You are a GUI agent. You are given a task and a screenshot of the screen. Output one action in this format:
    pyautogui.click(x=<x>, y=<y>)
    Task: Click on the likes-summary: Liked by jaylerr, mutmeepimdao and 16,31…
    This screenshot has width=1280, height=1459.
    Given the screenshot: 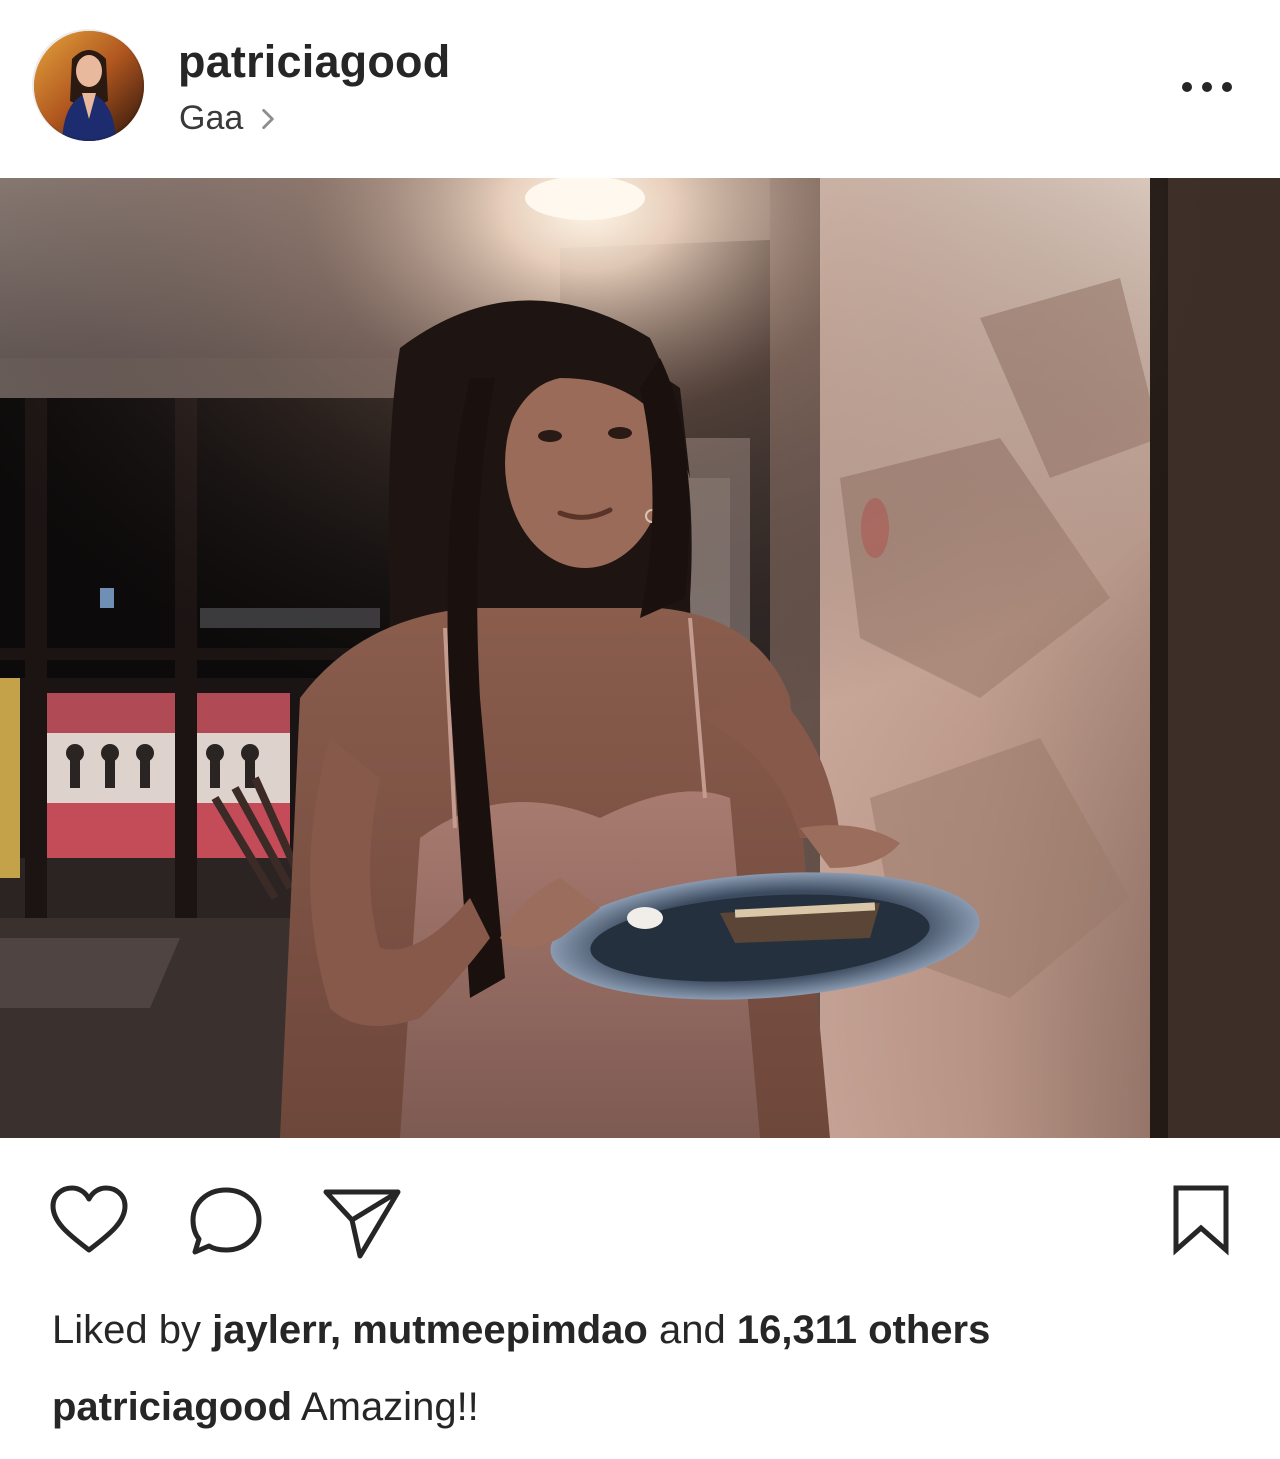 What is the action you would take?
    pyautogui.click(x=521, y=1330)
    